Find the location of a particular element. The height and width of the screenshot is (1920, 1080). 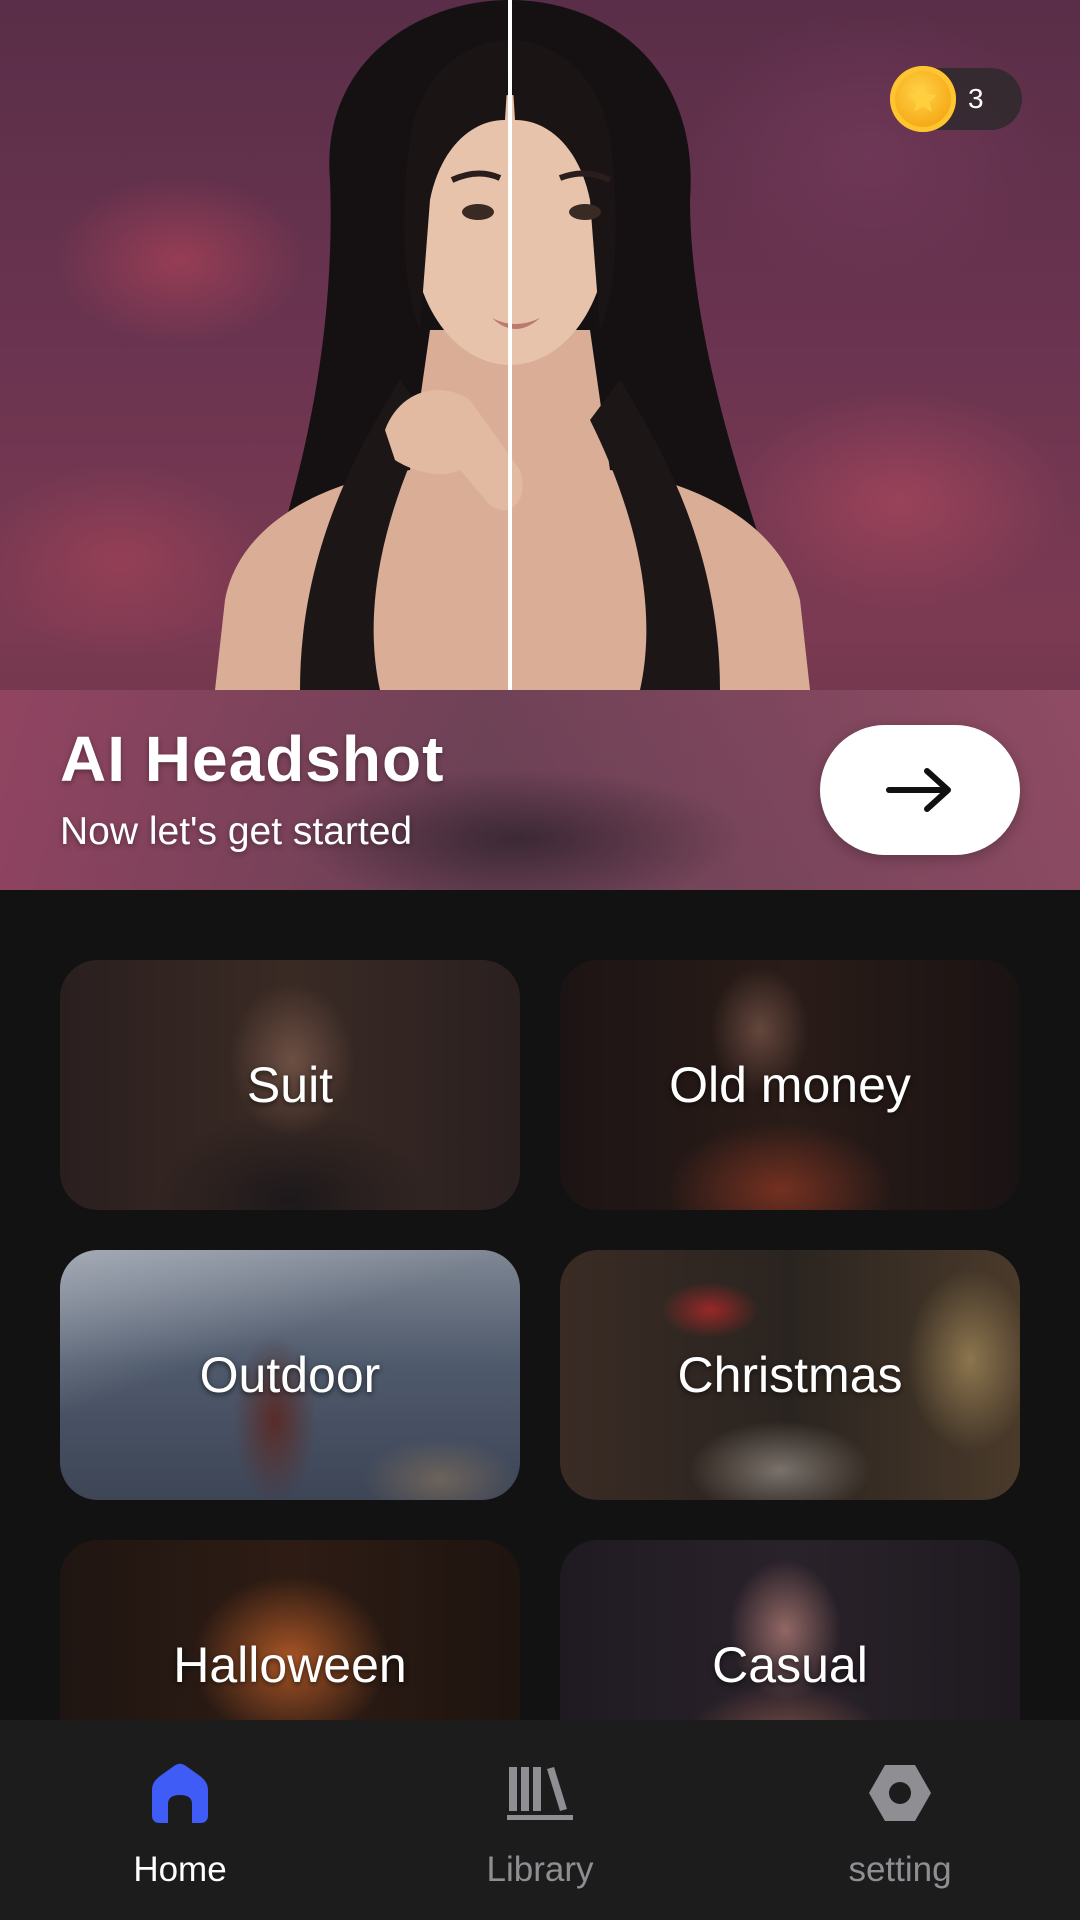

coin-balance: 3 is located at coordinates (956, 99).